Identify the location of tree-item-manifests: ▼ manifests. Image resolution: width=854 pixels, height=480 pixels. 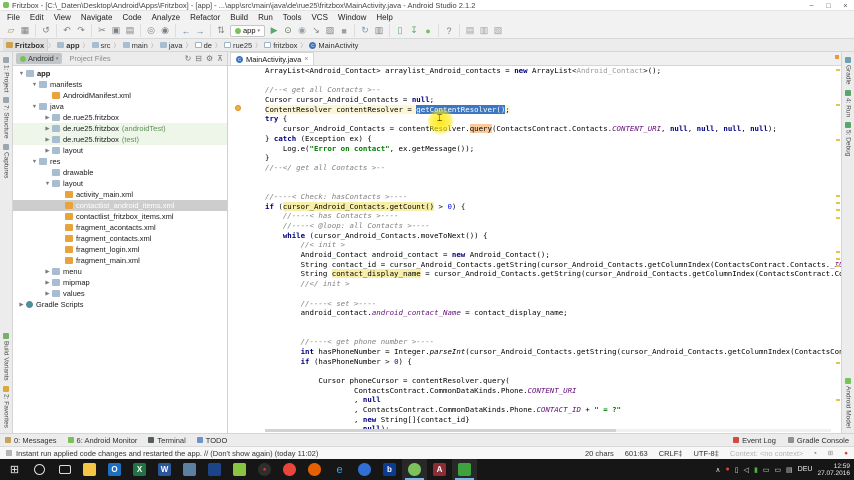
(120, 84).